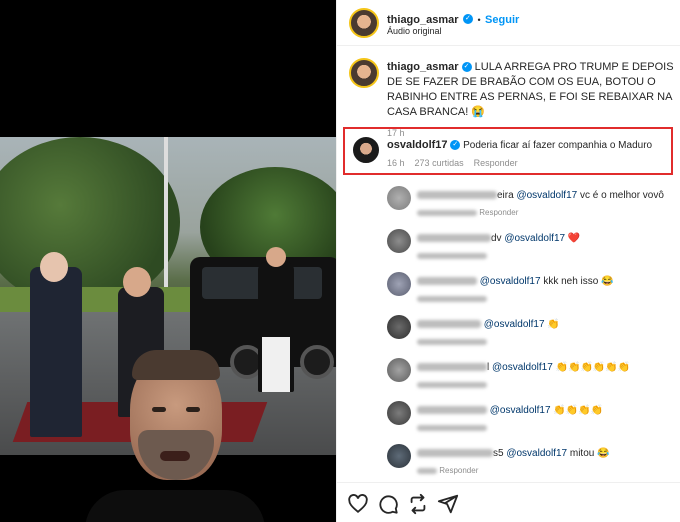 Image resolution: width=680 pixels, height=522 pixels. Describe the element at coordinates (508, 502) in the screenshot. I see `action-bar` at that location.